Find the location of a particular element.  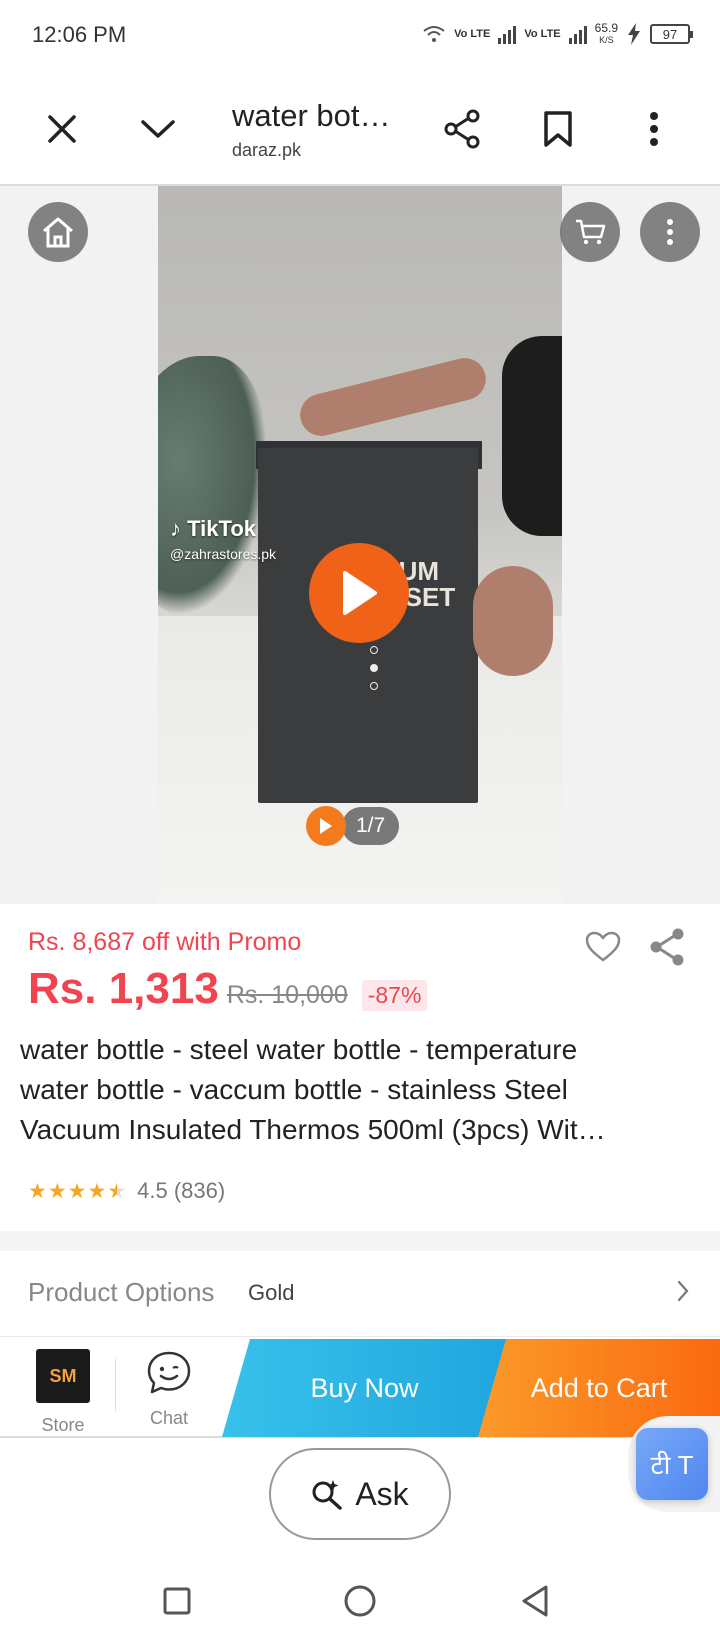

share-button is located at coordinates (462, 129).